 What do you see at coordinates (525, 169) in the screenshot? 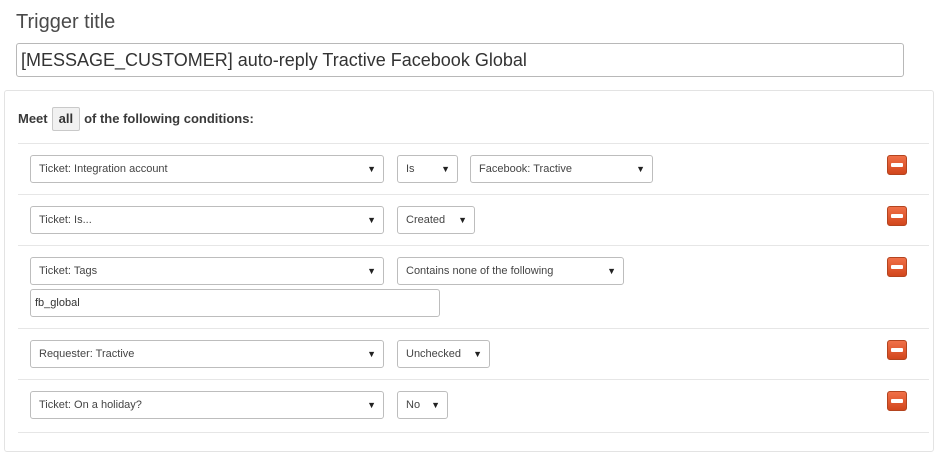
I see `condition-value-label: Facebook: Tractive` at bounding box center [525, 169].